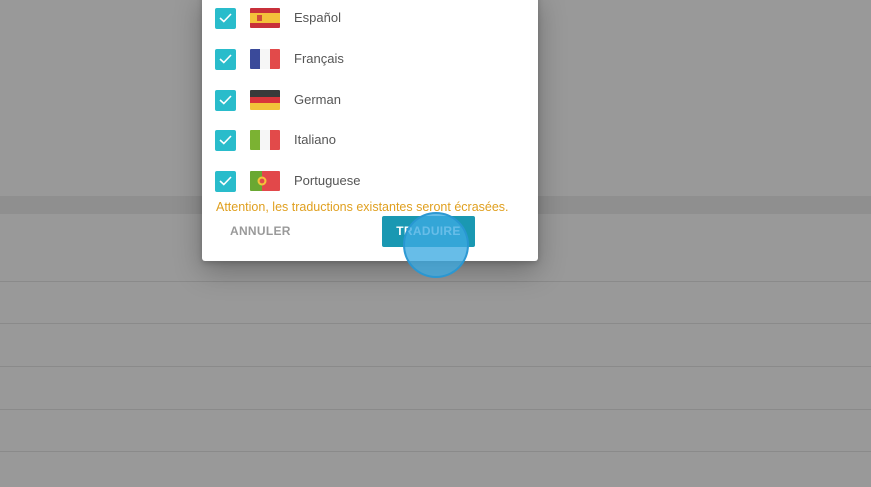 This screenshot has width=871, height=487. I want to click on language-label: German, so click(317, 99).